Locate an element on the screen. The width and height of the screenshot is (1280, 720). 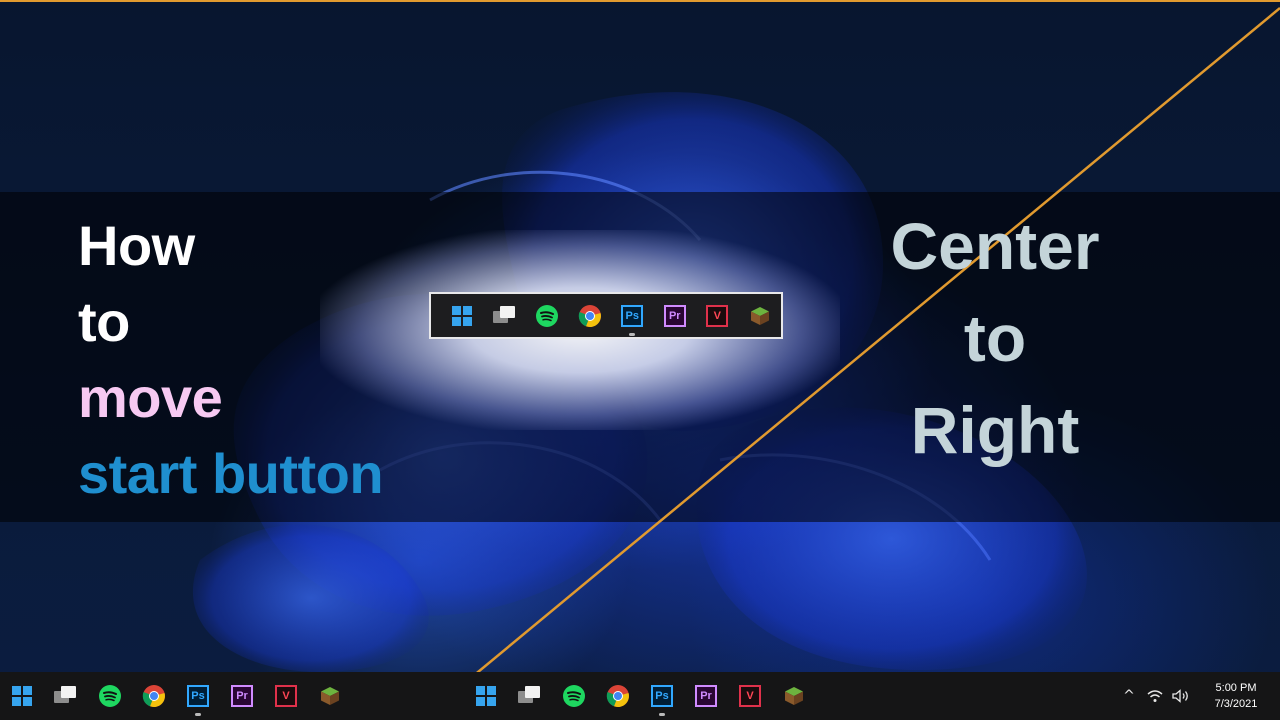
wifi-icon is located at coordinates (1155, 696).